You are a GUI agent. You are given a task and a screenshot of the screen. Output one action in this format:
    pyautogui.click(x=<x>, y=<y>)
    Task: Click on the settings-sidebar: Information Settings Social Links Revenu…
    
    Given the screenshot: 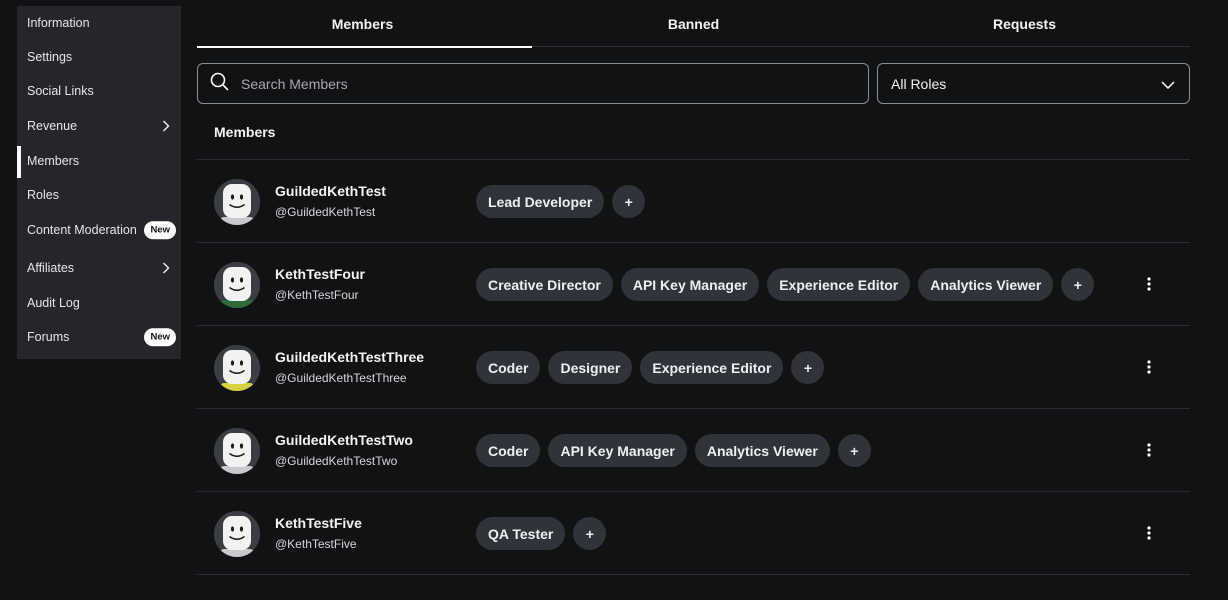 What is the action you would take?
    pyautogui.click(x=99, y=182)
    